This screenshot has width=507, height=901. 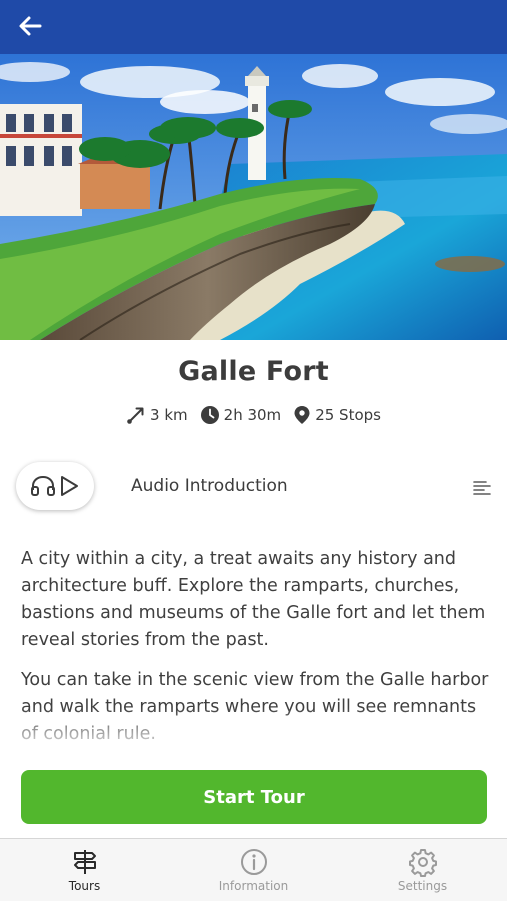 I want to click on nav-item-tours: Tours, so click(x=84, y=870).